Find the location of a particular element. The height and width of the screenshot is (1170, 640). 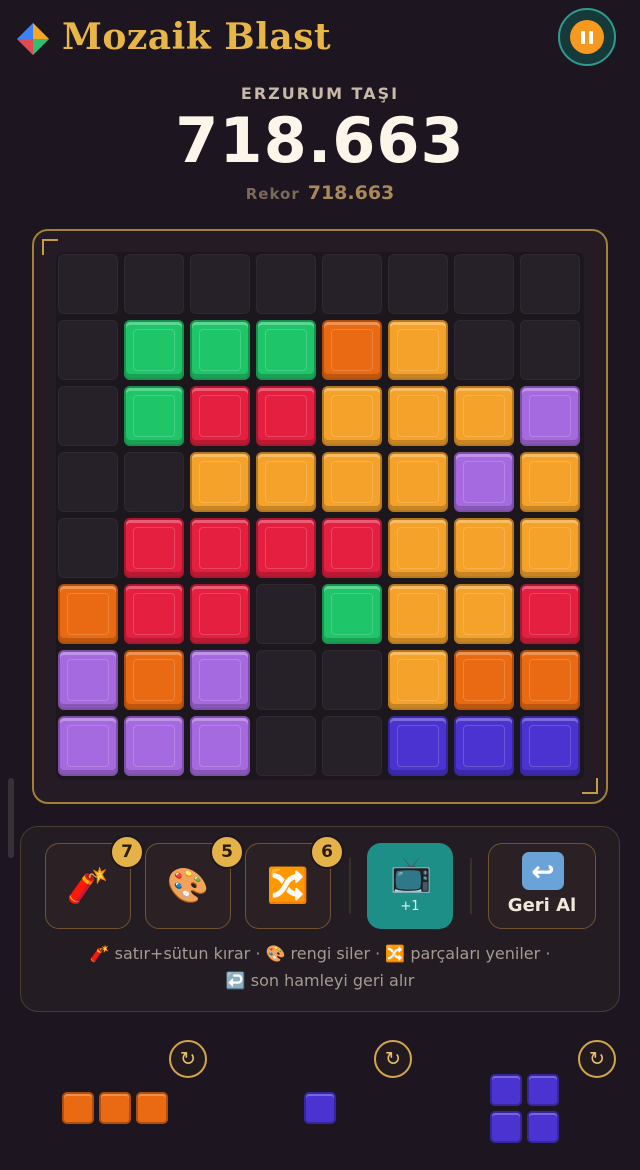

palette-count-badge: 5 is located at coordinates (227, 852).